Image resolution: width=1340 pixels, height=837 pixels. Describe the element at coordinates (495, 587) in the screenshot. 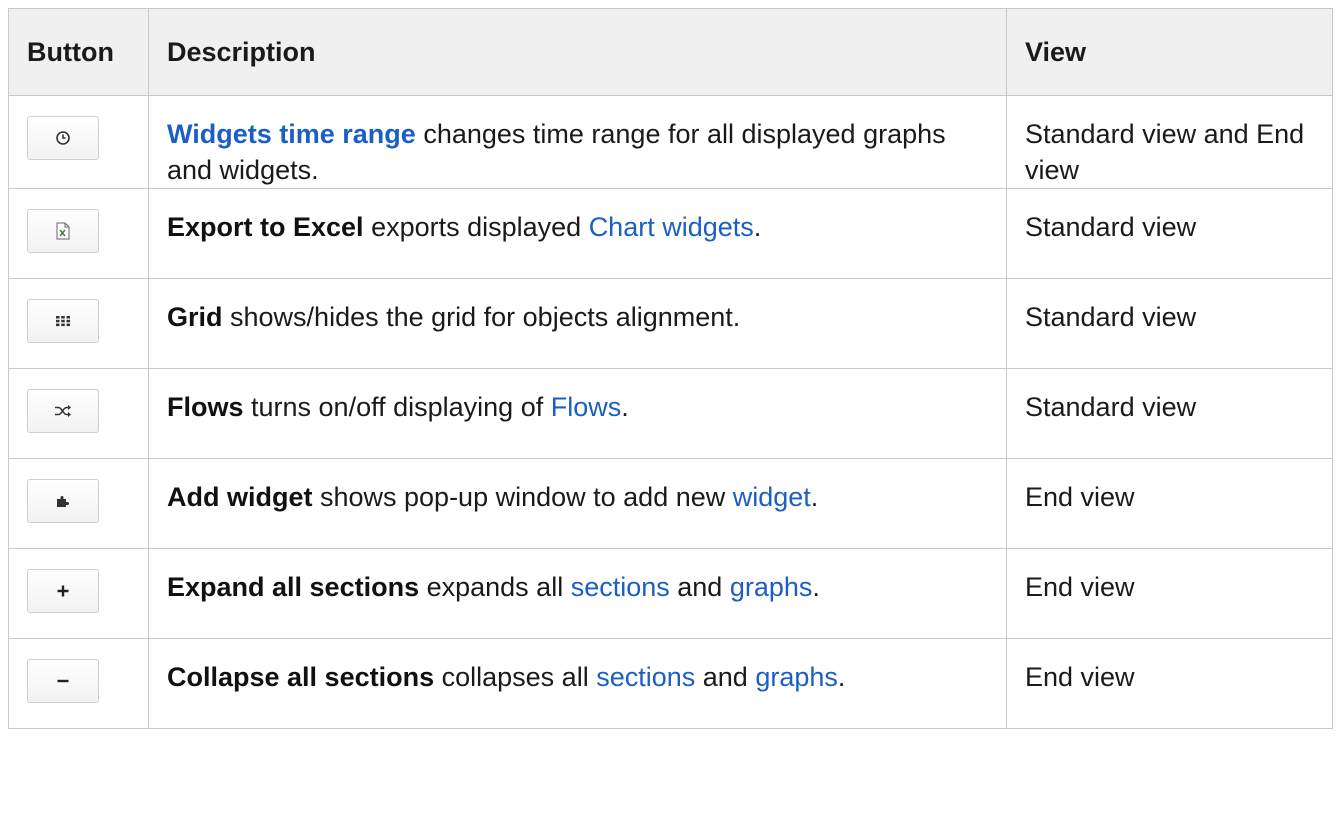

I see `description-text: expands all` at that location.